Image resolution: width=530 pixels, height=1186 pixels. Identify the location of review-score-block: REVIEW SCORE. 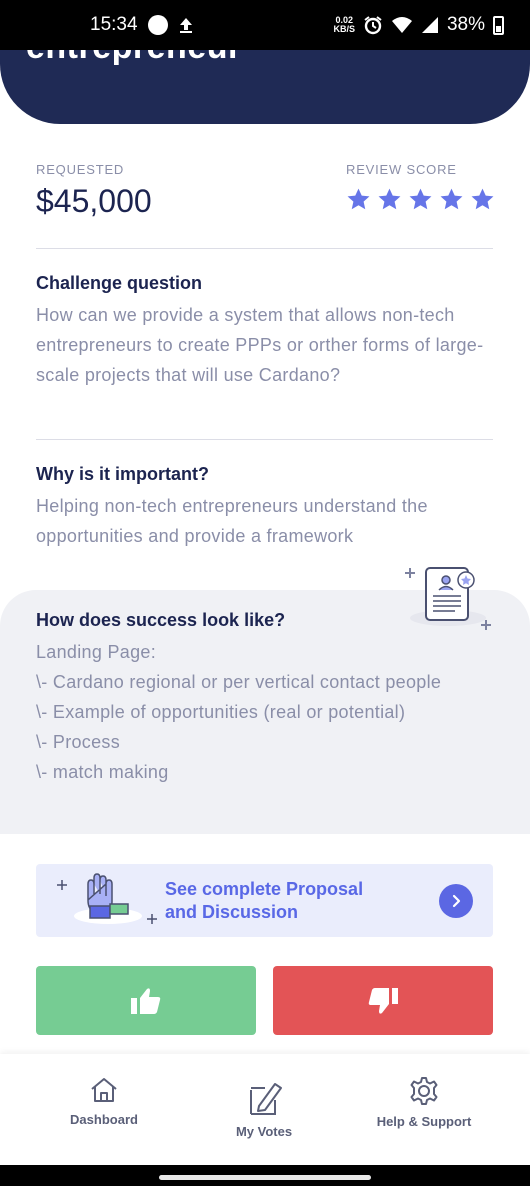
(420, 187).